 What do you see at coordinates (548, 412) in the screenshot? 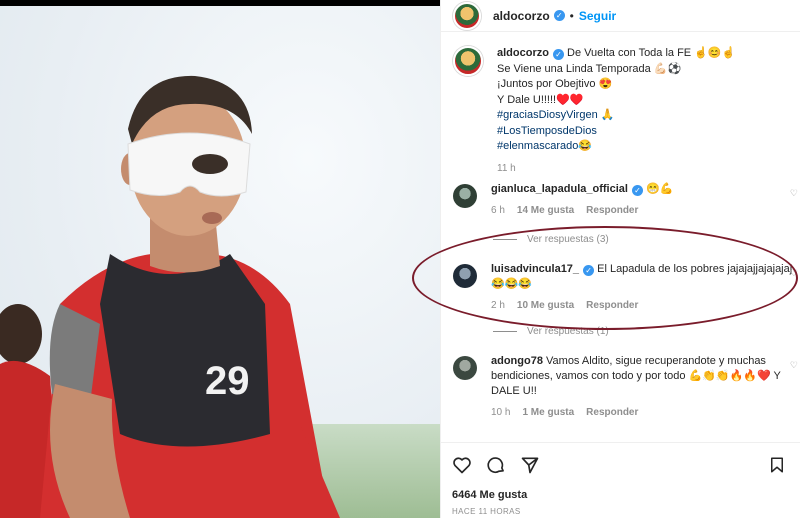
I see `comment-likes: 1 Me gusta` at bounding box center [548, 412].